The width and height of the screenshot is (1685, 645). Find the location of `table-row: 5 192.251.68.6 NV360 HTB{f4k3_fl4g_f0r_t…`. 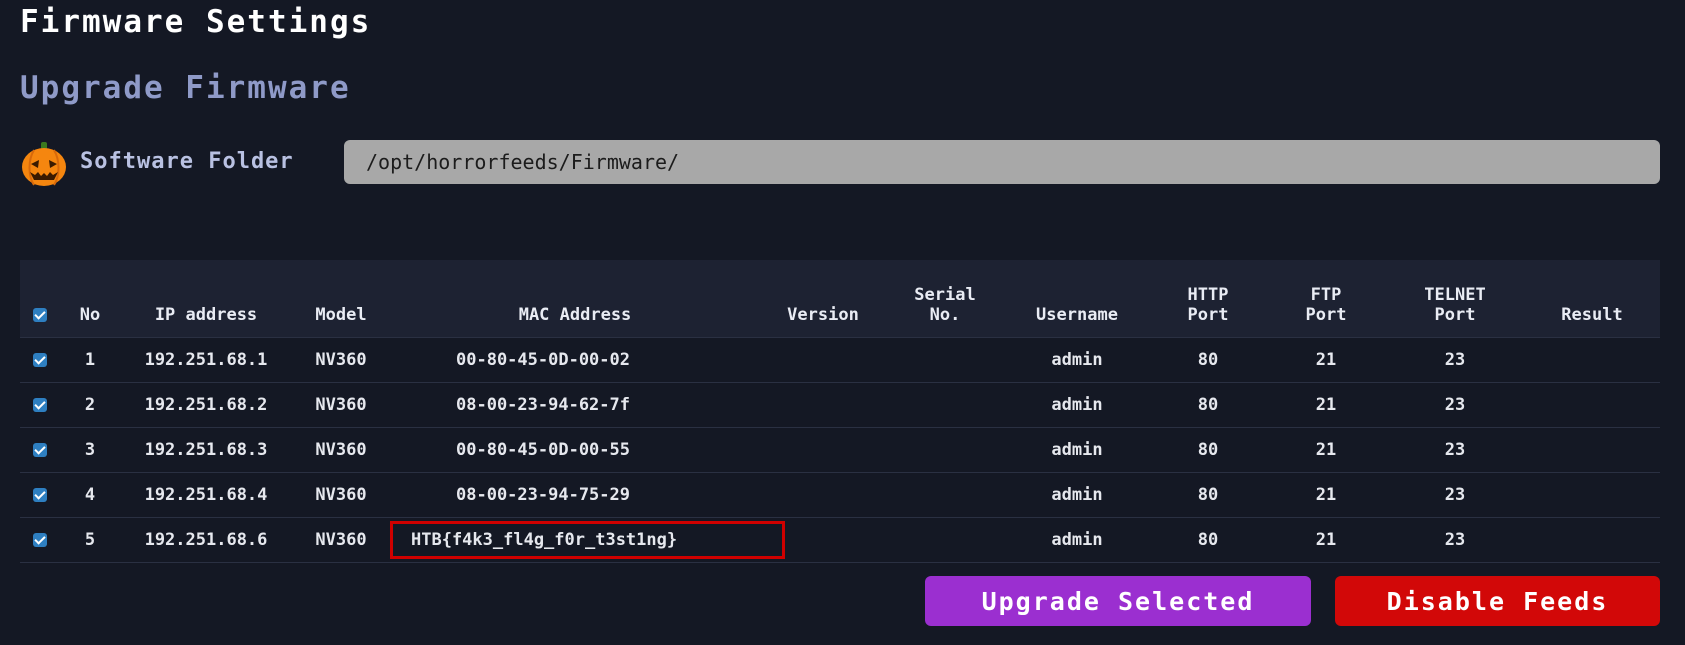

table-row: 5 192.251.68.6 NV360 HTB{f4k3_fl4g_f0r_t… is located at coordinates (840, 540).